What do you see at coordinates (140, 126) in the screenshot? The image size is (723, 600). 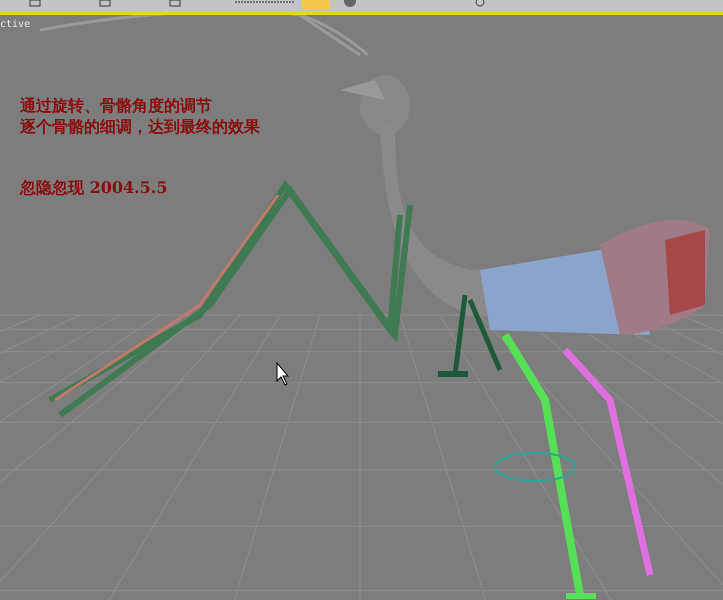 I see `annotation-text: 逐个骨骼的细调，达到最终的效果` at bounding box center [140, 126].